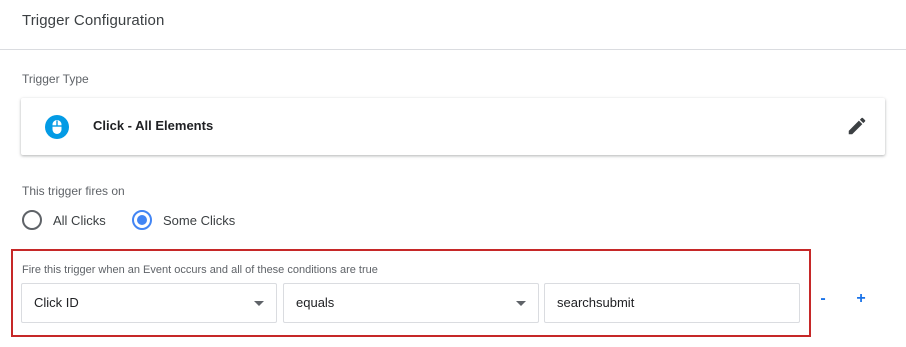 This screenshot has width=906, height=347. What do you see at coordinates (453, 49) in the screenshot?
I see `header-divider` at bounding box center [453, 49].